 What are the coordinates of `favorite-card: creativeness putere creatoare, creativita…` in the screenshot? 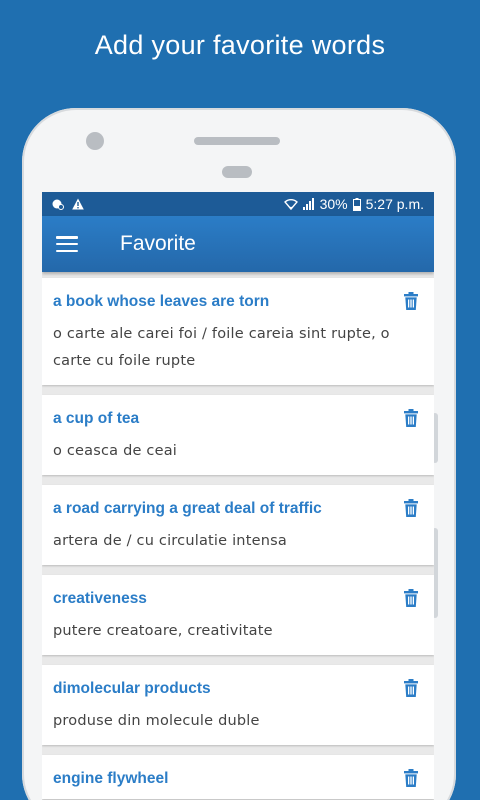 It's located at (238, 615).